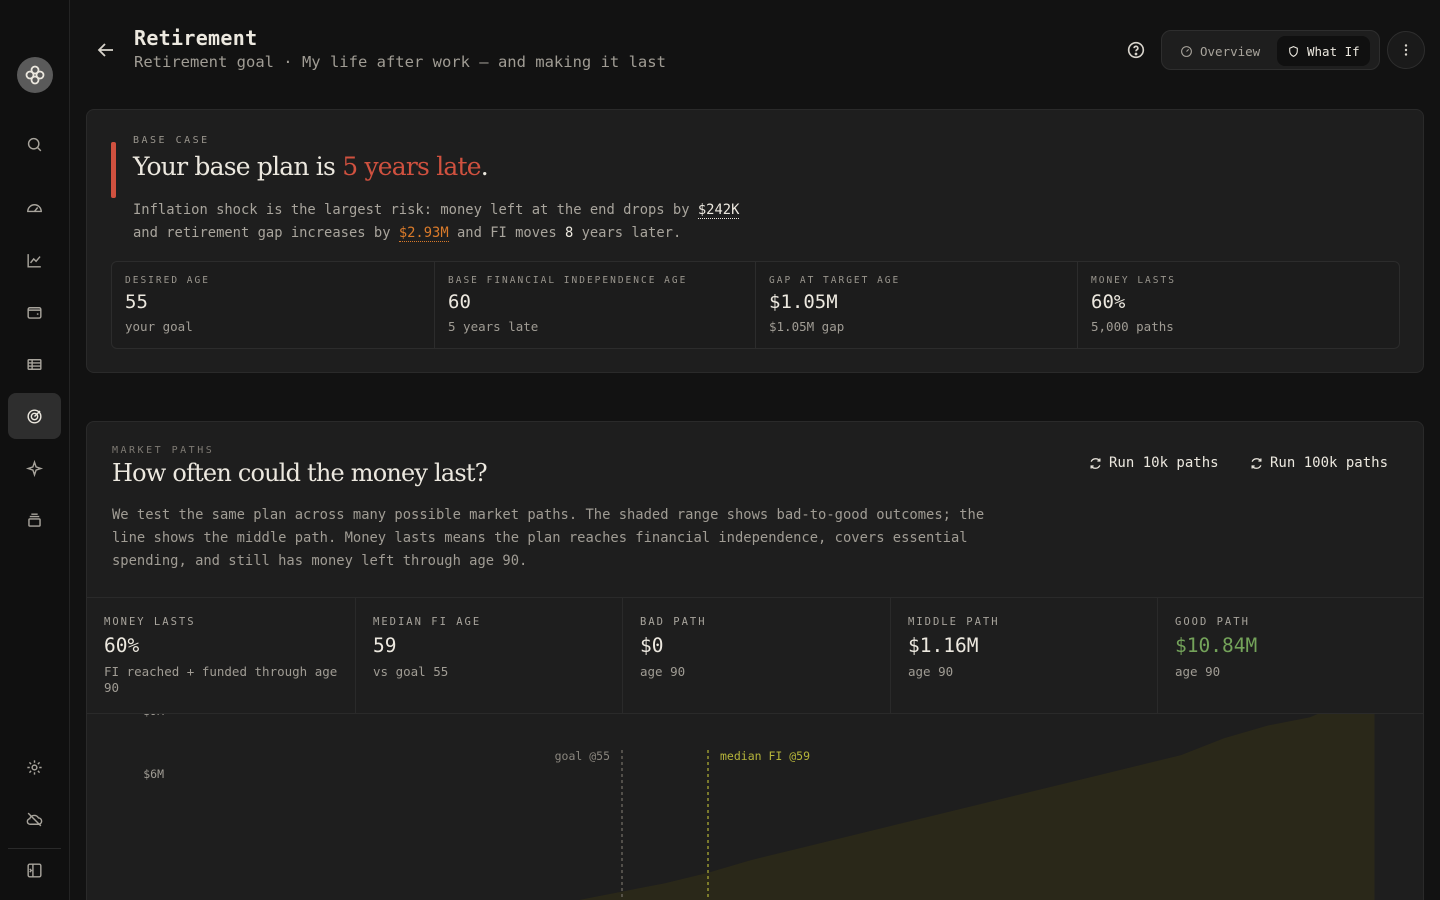 Image resolution: width=1440 pixels, height=900 pixels. Describe the element at coordinates (673, 622) in the screenshot. I see `kpi-label: BAD PATH` at that location.